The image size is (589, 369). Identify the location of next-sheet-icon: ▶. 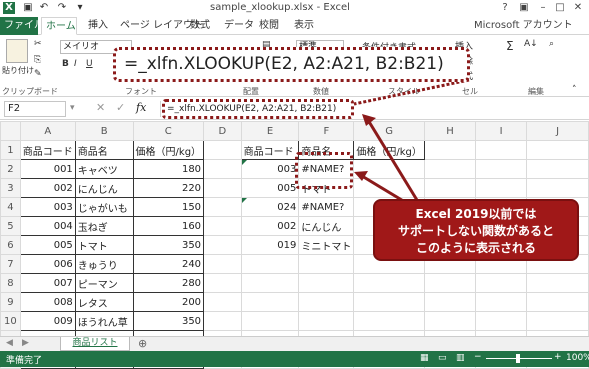
(25, 343).